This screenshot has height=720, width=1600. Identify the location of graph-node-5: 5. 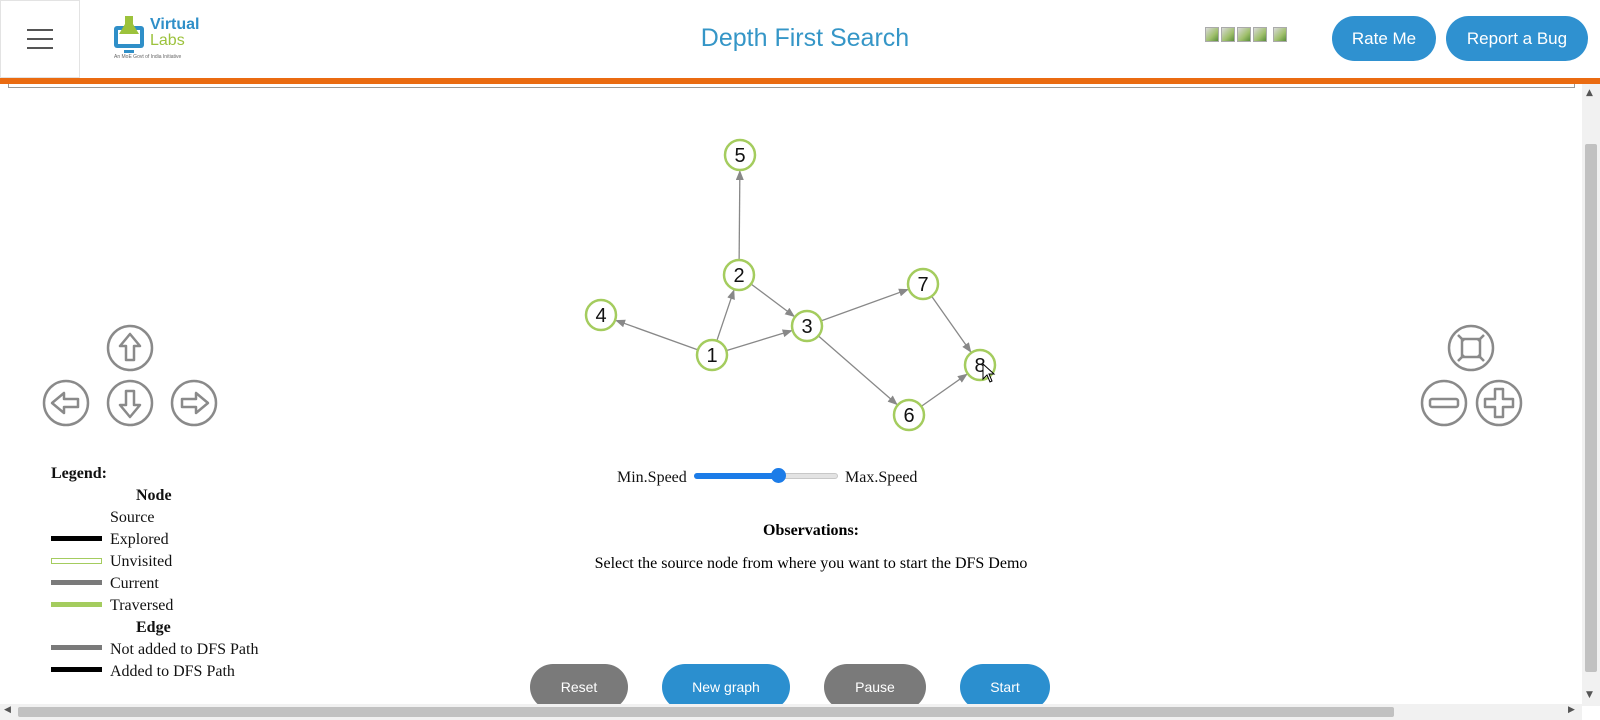
(740, 155).